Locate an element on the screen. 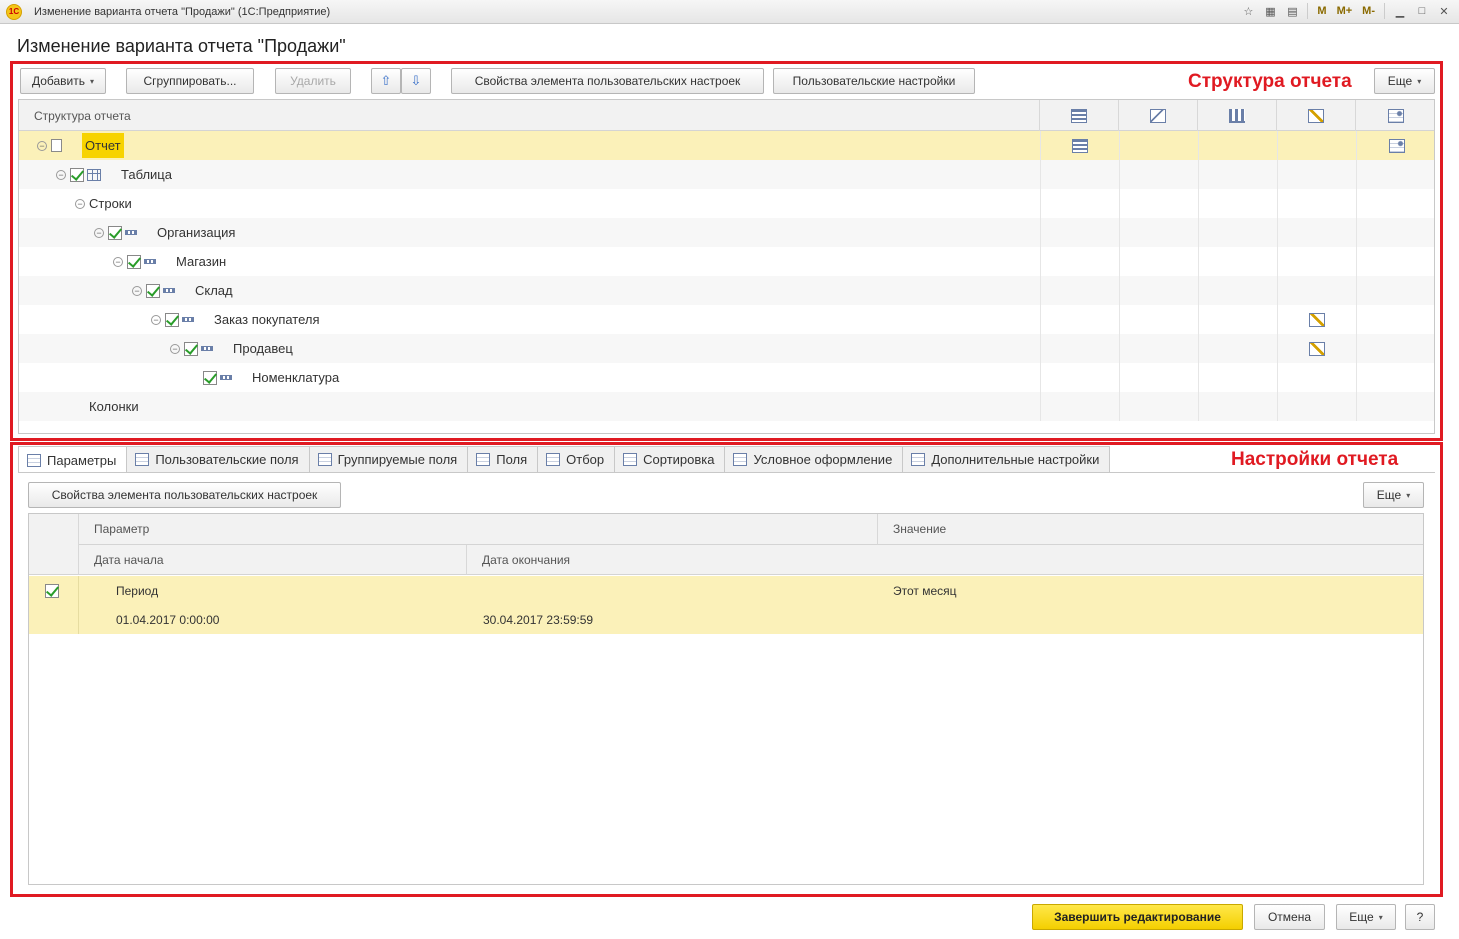 The height and width of the screenshot is (939, 1459). calendar-icon: ▤ is located at coordinates (1292, 11).